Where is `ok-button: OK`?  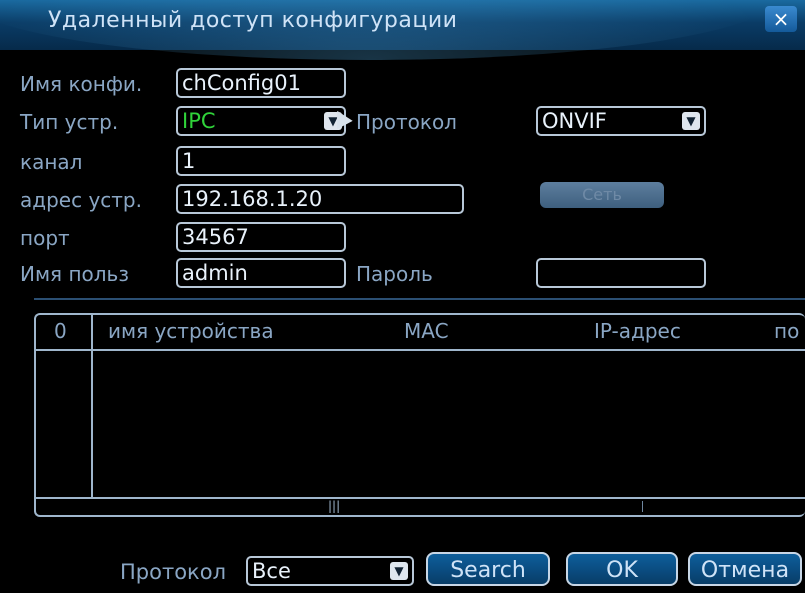 ok-button: OK is located at coordinates (622, 569).